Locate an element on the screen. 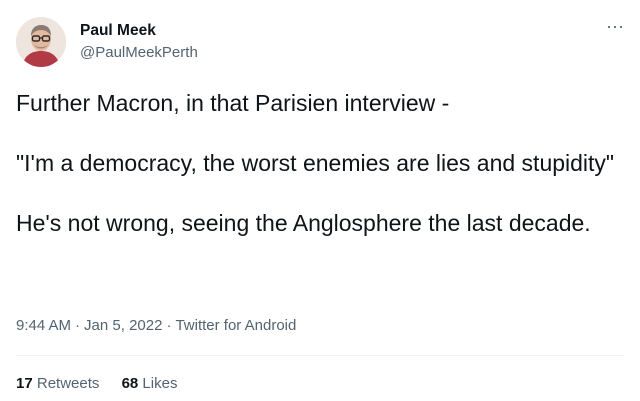 This screenshot has width=640, height=401. likes-stat: 68 Likes is located at coordinates (150, 383).